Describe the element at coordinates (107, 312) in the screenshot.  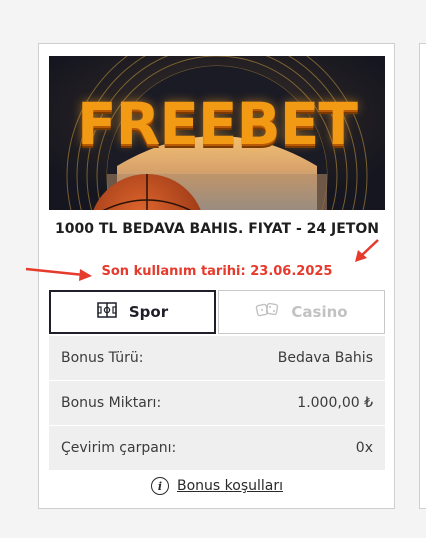
I see `stadium-icon` at that location.